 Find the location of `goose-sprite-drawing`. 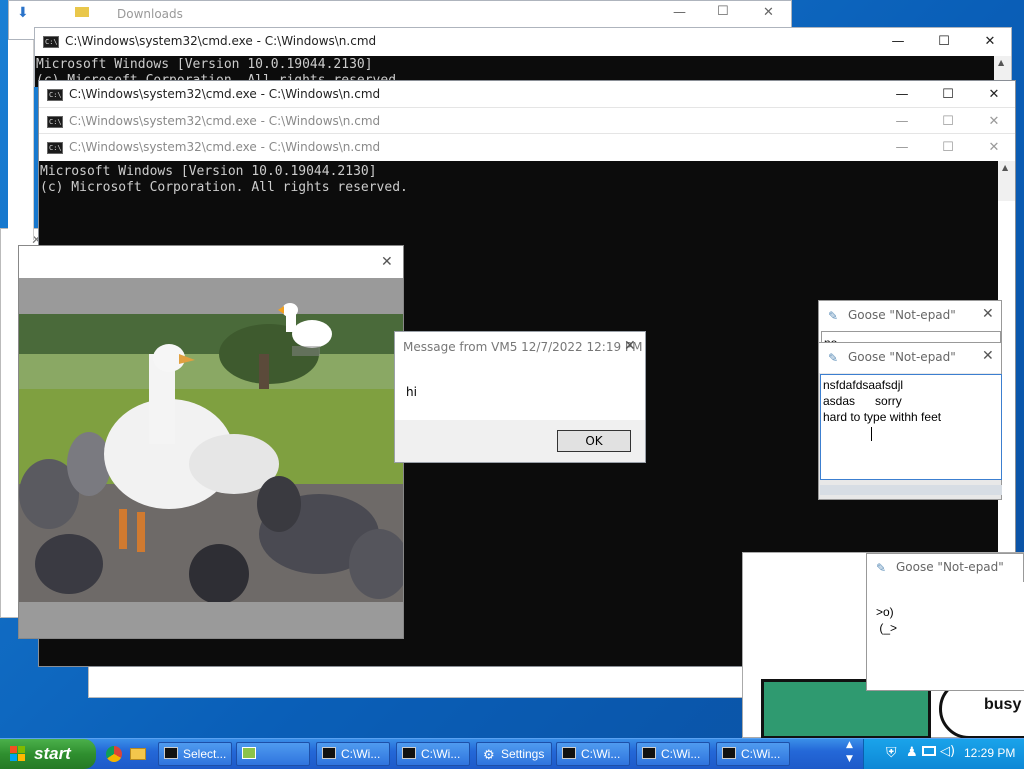

goose-sprite-drawing is located at coordinates (305, 329).